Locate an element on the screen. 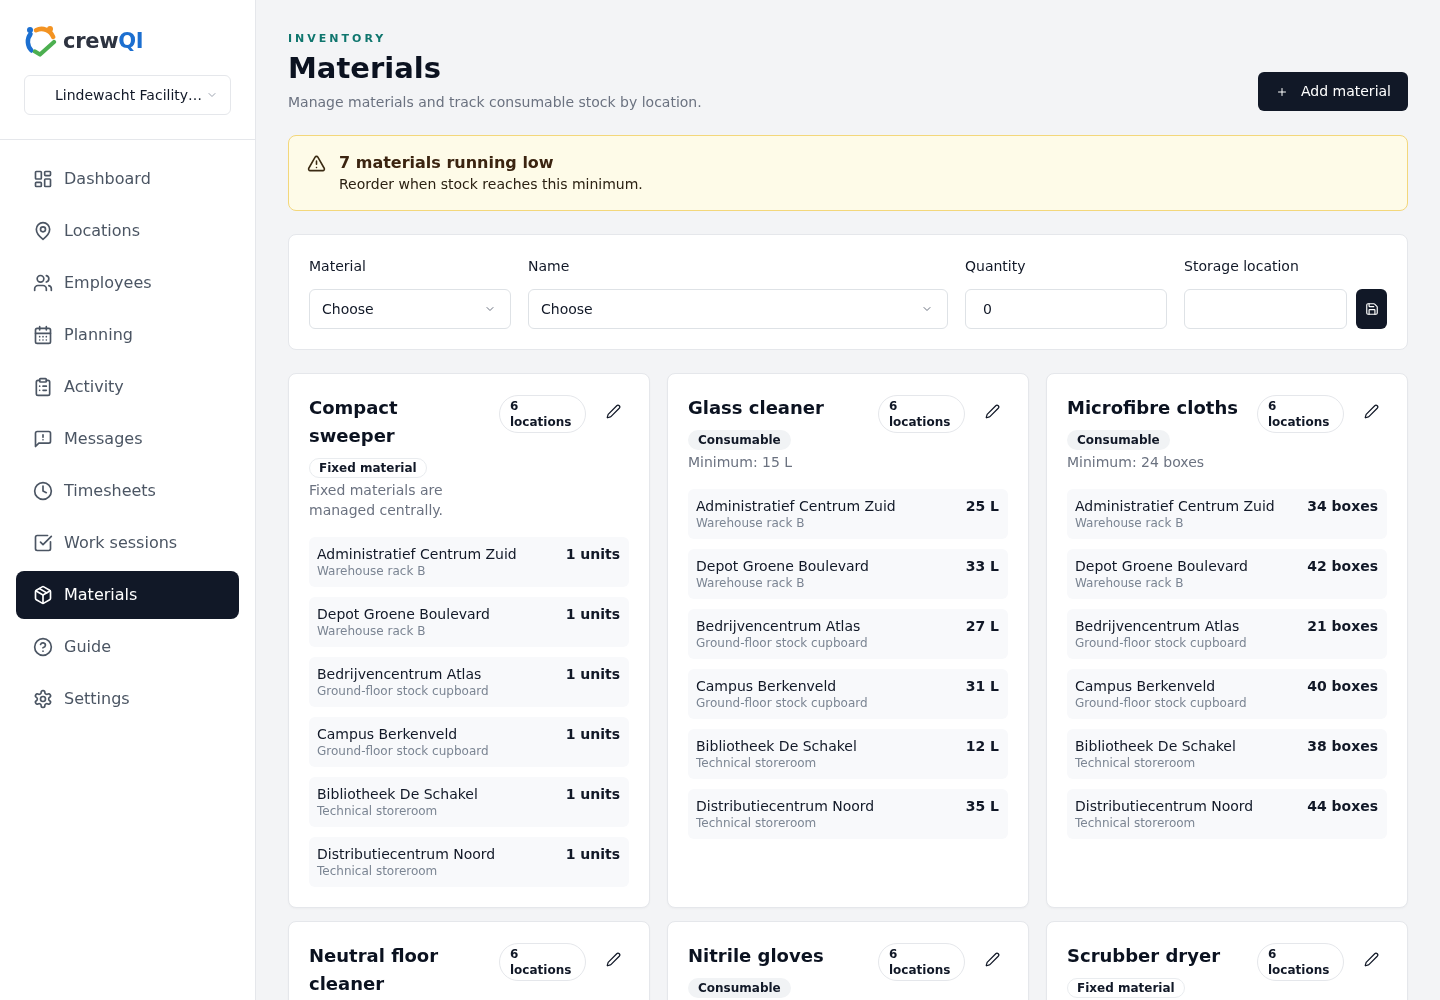 The height and width of the screenshot is (1000, 1440). alert-message: Reorder when stock reaches this minimum. is located at coordinates (491, 184).